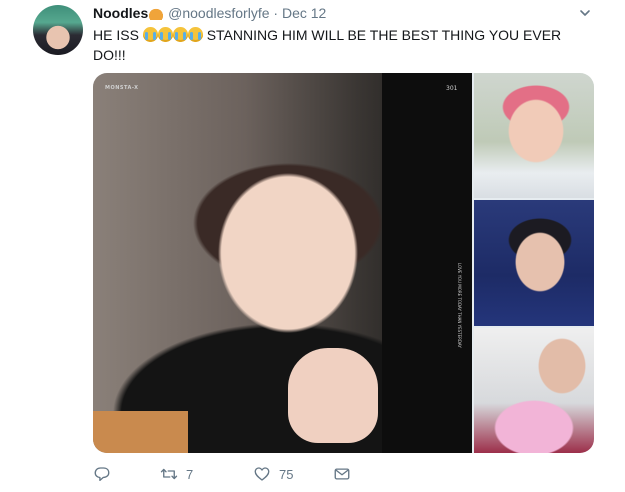 This screenshot has height=492, width=625. I want to click on watermark-brand: MONSTA-X, so click(122, 88).